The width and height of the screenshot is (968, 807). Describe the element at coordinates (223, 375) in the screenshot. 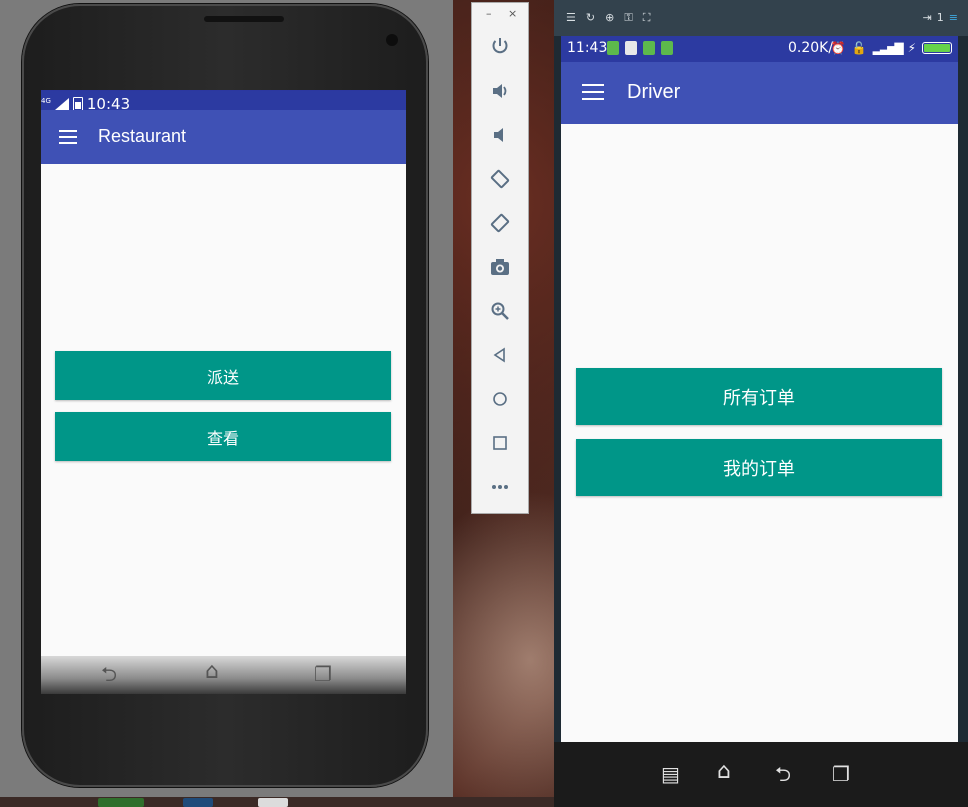

I see `dispatch-button: 派送` at that location.